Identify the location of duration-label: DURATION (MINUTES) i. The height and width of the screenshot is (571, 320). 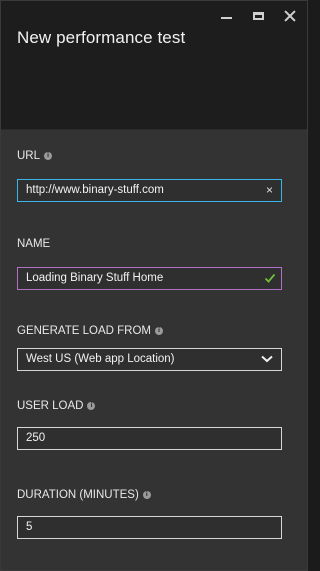
(149, 495).